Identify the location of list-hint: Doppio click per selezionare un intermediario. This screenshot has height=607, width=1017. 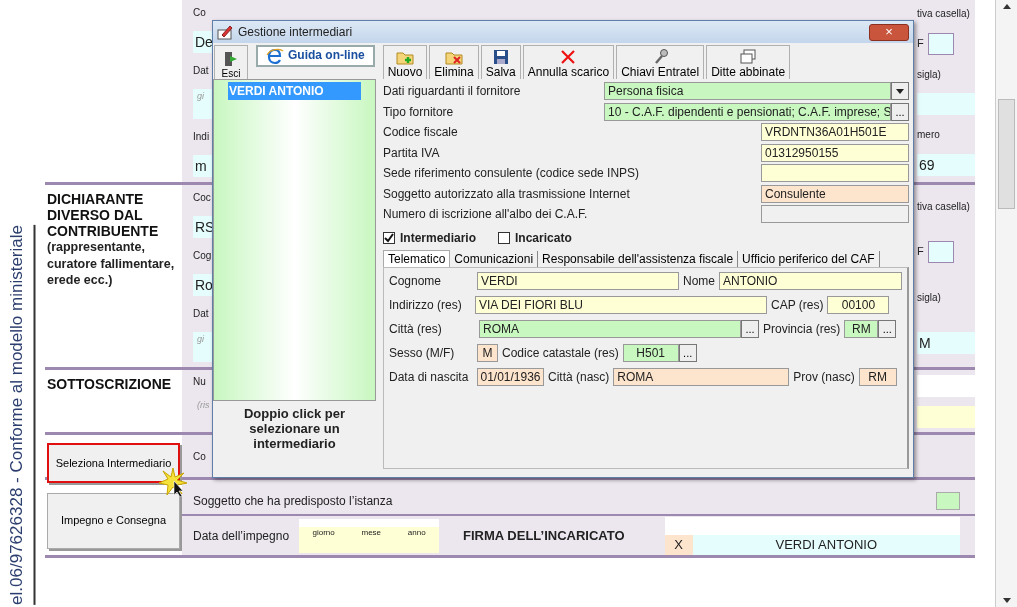
(294, 429).